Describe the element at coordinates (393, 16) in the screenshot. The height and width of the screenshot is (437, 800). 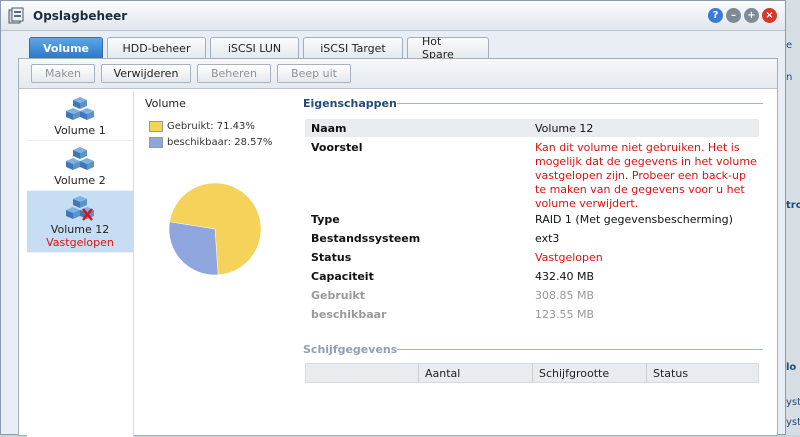
I see `title-bar: Opslagbeheer ? – + ×` at that location.